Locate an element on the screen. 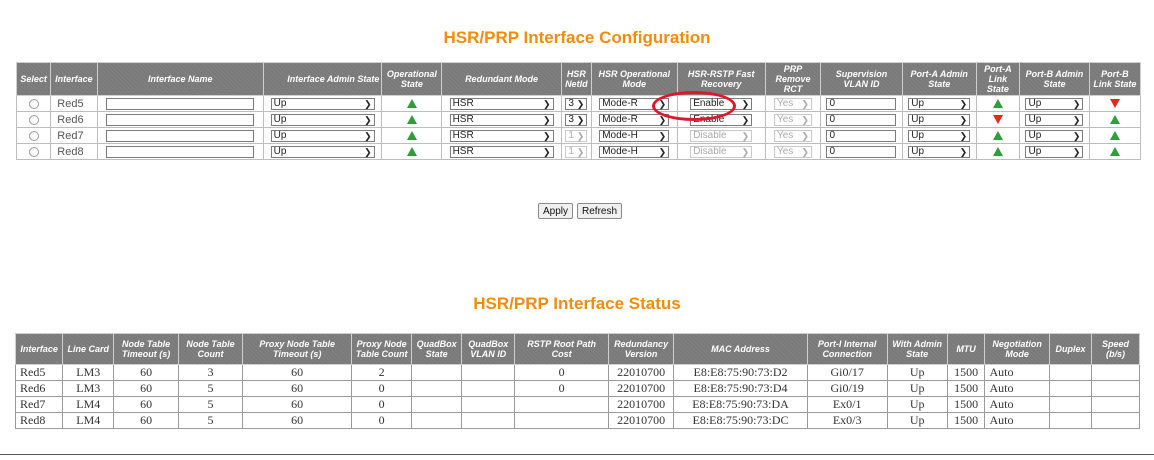  col-quadbox-state: QuadBox State is located at coordinates (437, 349).